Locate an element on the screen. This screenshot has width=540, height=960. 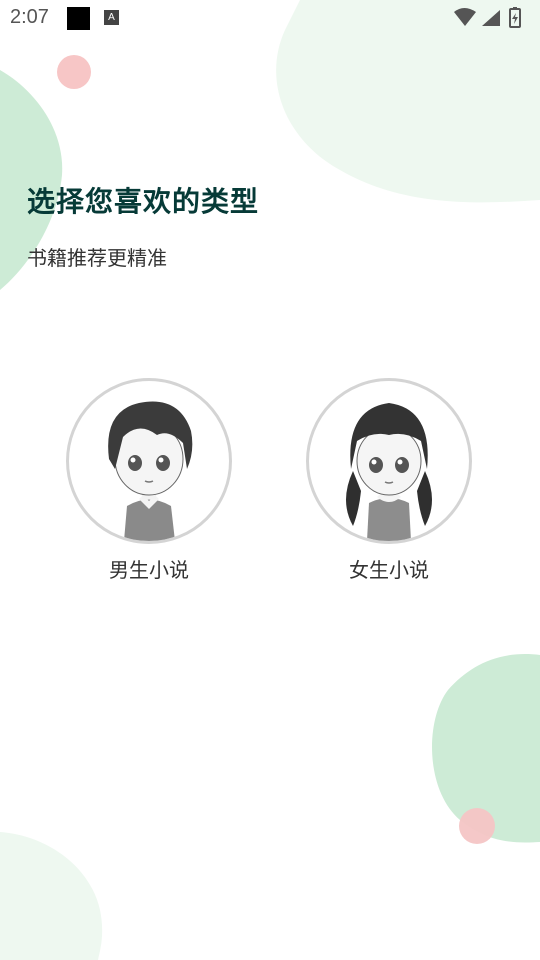
page-title: 选择您喜欢的类型 is located at coordinates (143, 201).